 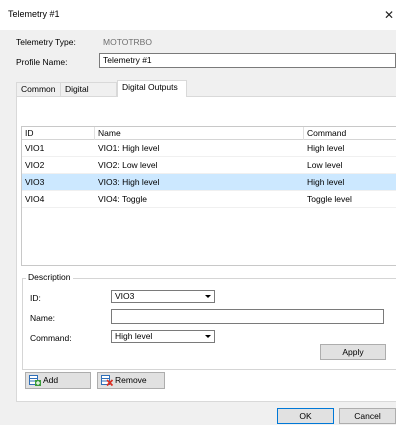 What do you see at coordinates (199, 133) in the screenshot?
I see `column-header-name: Name` at bounding box center [199, 133].